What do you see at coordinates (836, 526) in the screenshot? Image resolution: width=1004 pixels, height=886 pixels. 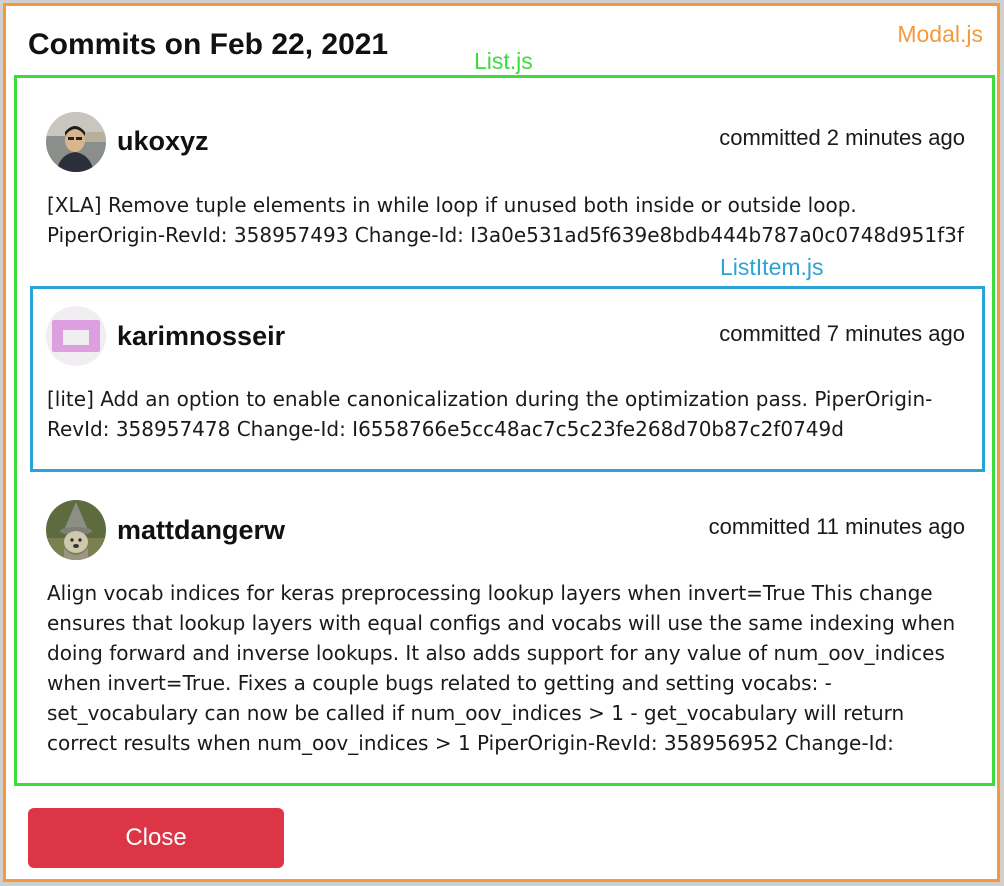 I see `commit-time: committed 11 minutes ago` at bounding box center [836, 526].